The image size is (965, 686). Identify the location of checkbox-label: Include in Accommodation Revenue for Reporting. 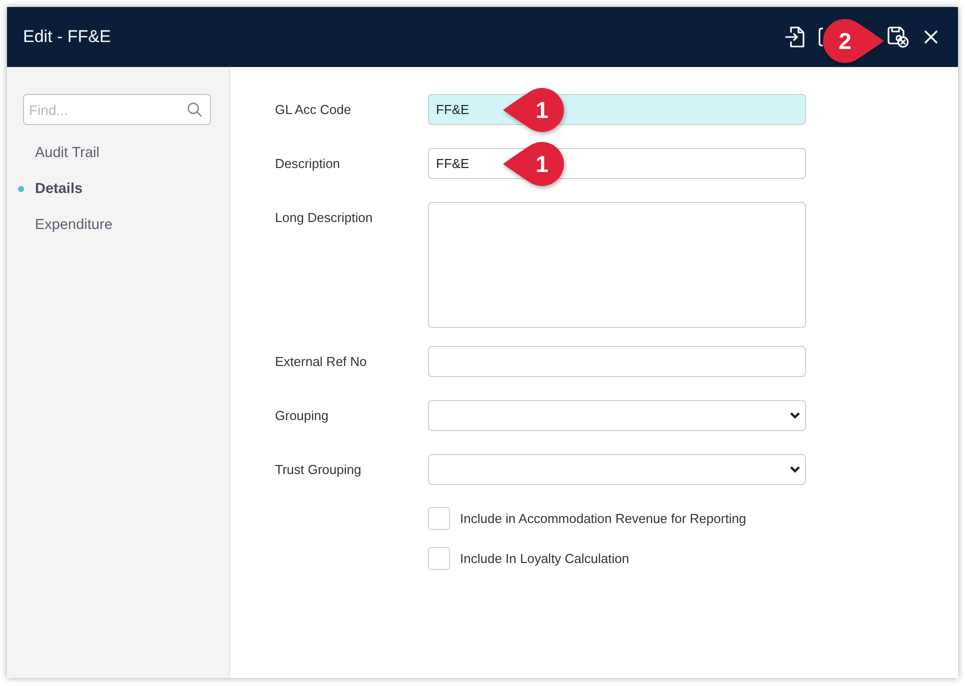
(603, 518).